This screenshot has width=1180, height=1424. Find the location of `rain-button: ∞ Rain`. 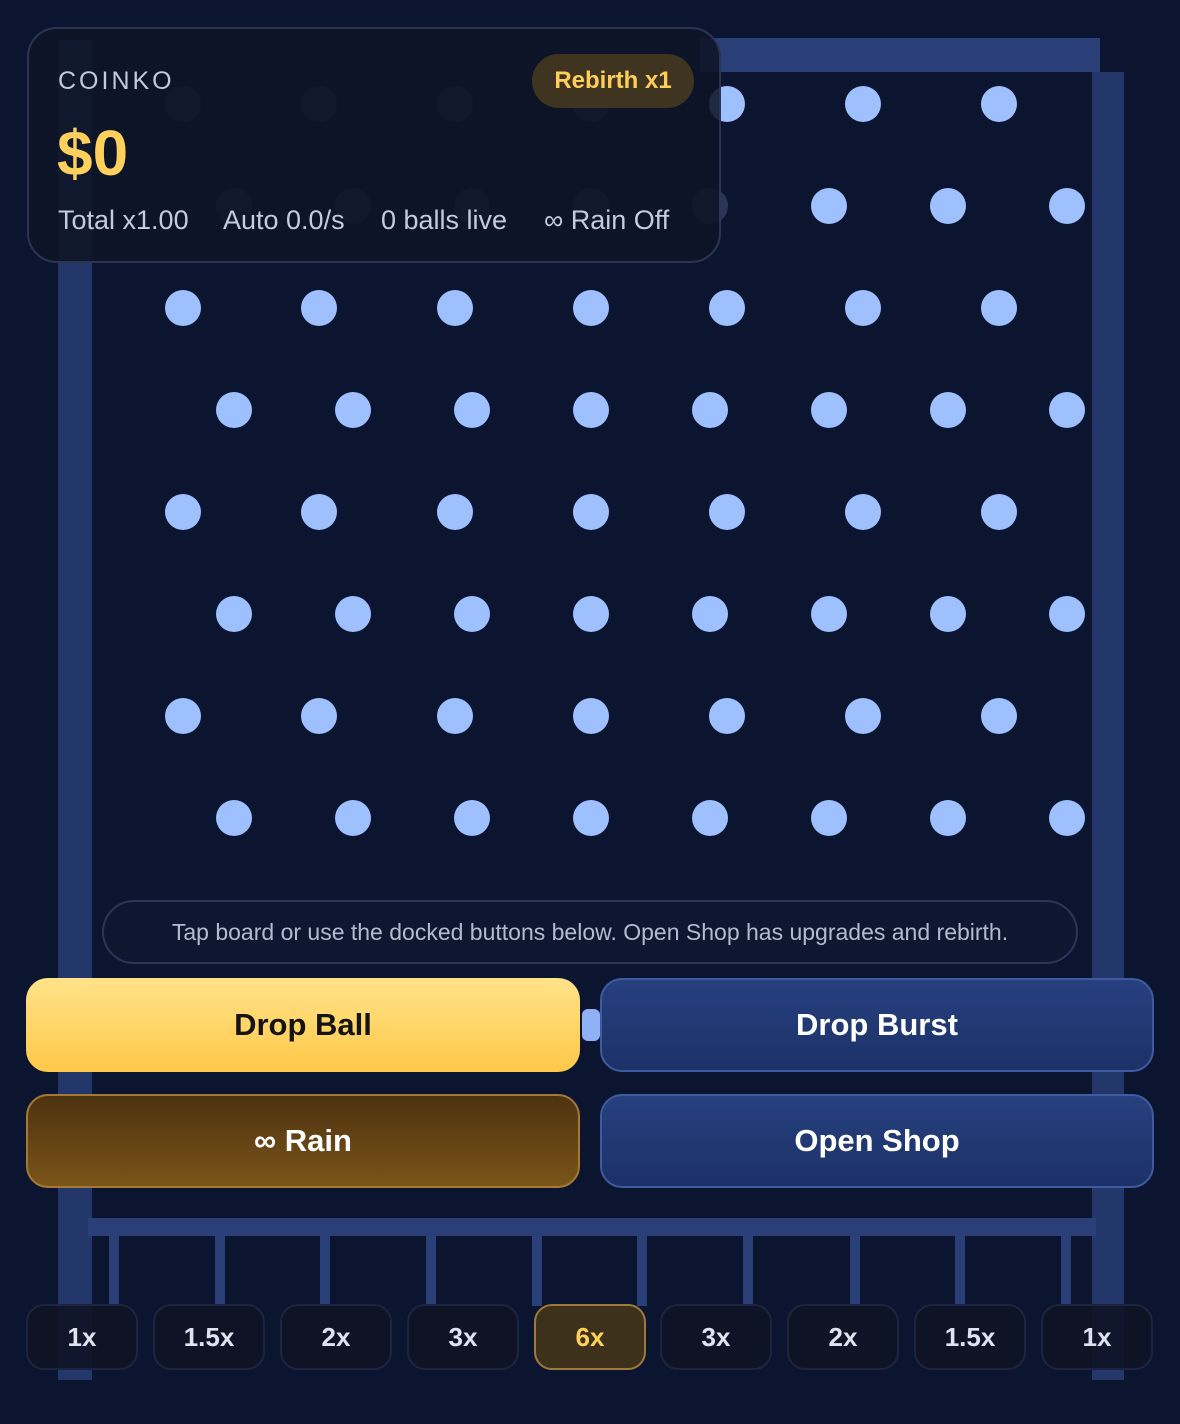

rain-button: ∞ Rain is located at coordinates (303, 1141).